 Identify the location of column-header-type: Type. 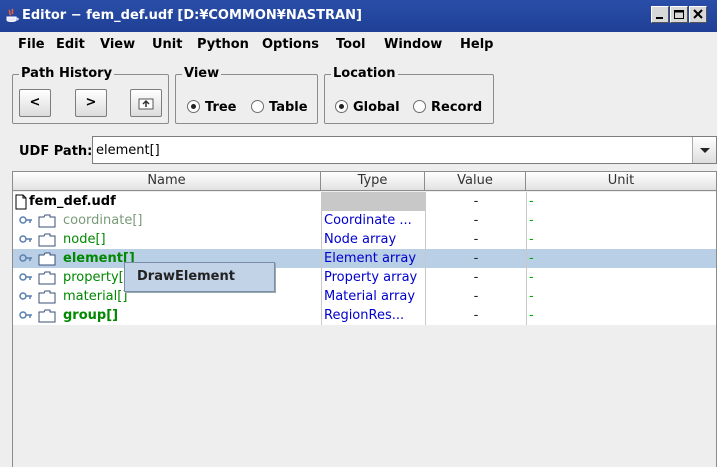
(373, 181).